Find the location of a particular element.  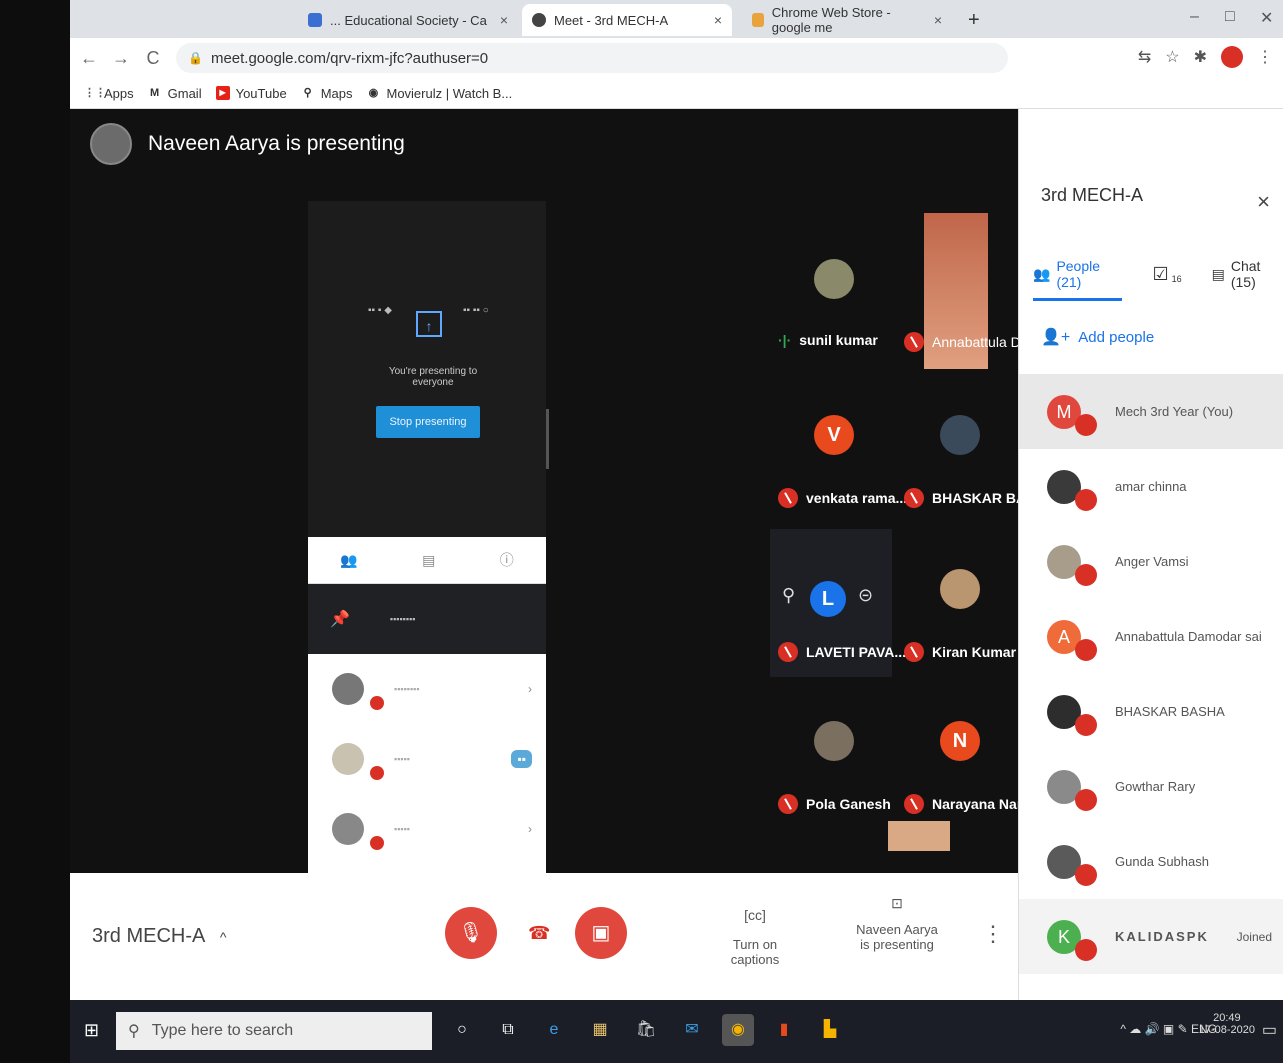

tab-chrome-web-store: Chrome Web Store - google me × is located at coordinates (847, 20).